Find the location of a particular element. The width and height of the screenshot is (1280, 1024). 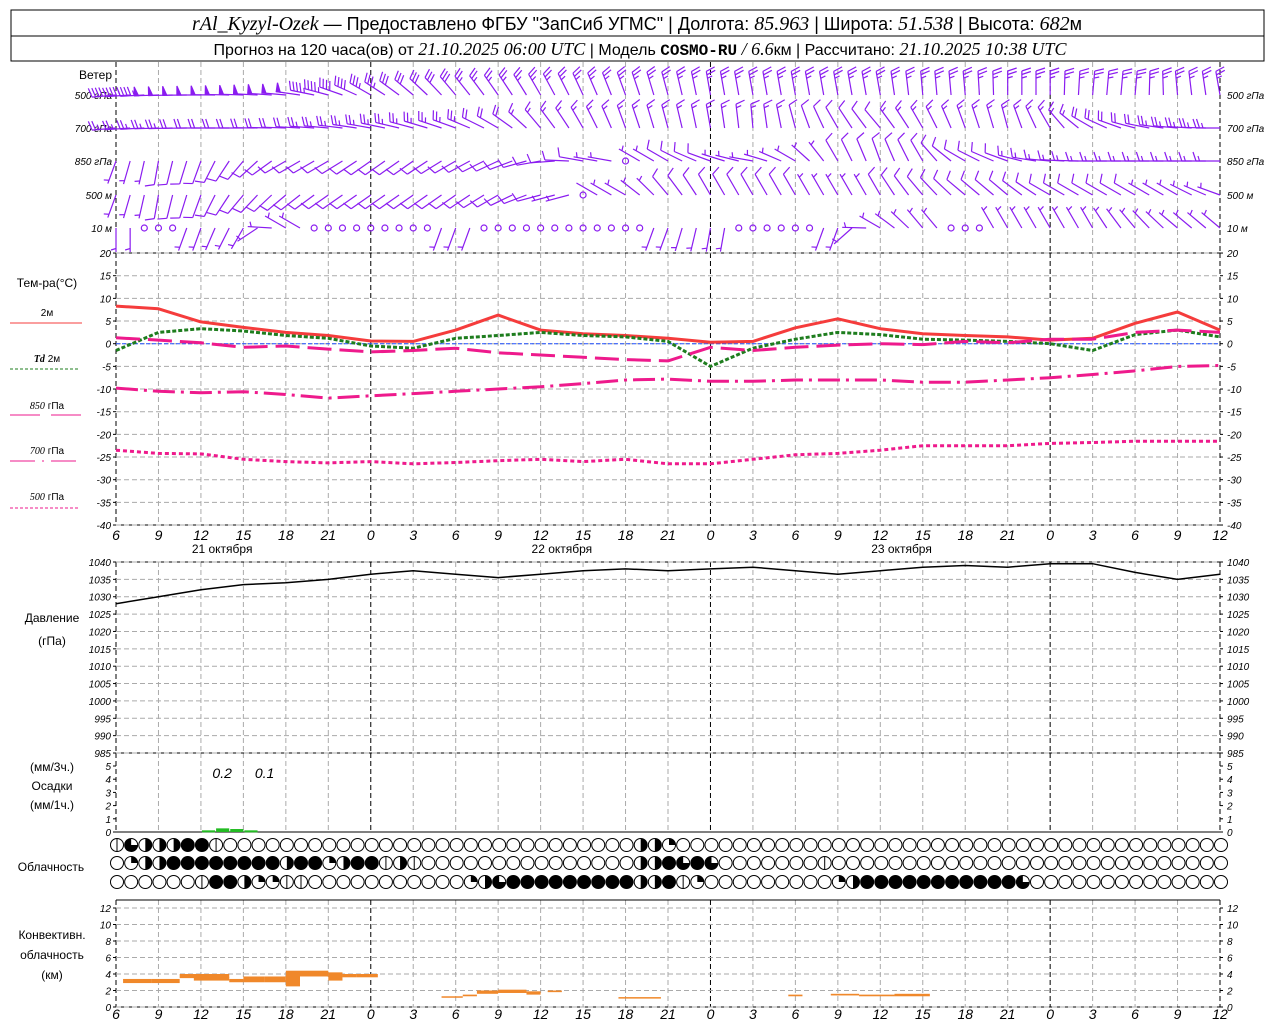

x-hour-label-bottom: 12 is located at coordinates (1220, 1014).